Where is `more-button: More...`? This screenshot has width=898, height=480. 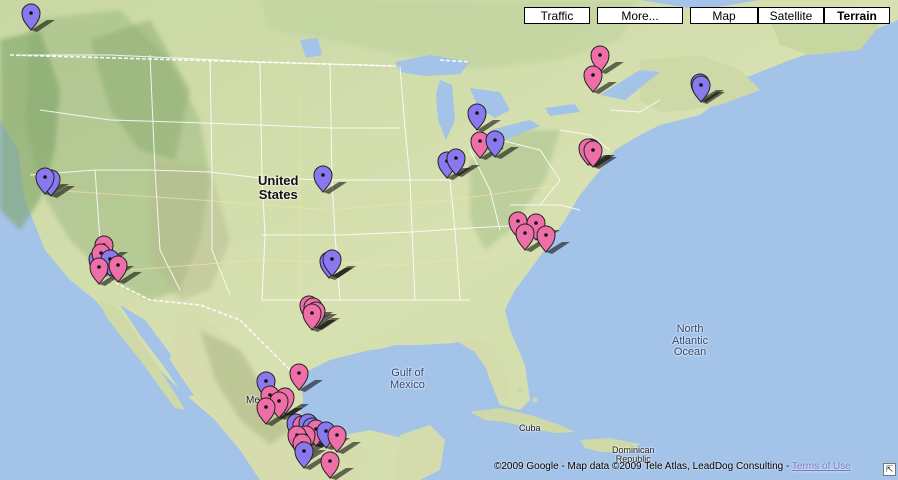 more-button: More... is located at coordinates (640, 15).